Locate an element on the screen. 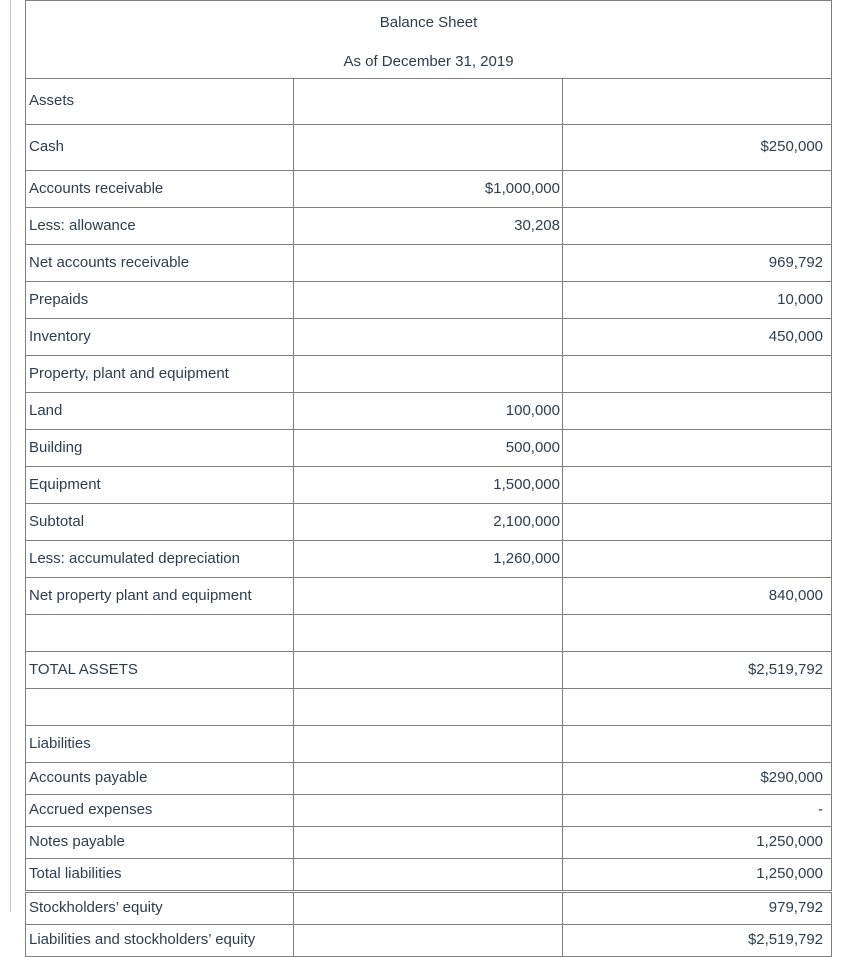 This screenshot has height=957, width=845. table-row: Net property plant and equipment 840,000 is located at coordinates (429, 596).